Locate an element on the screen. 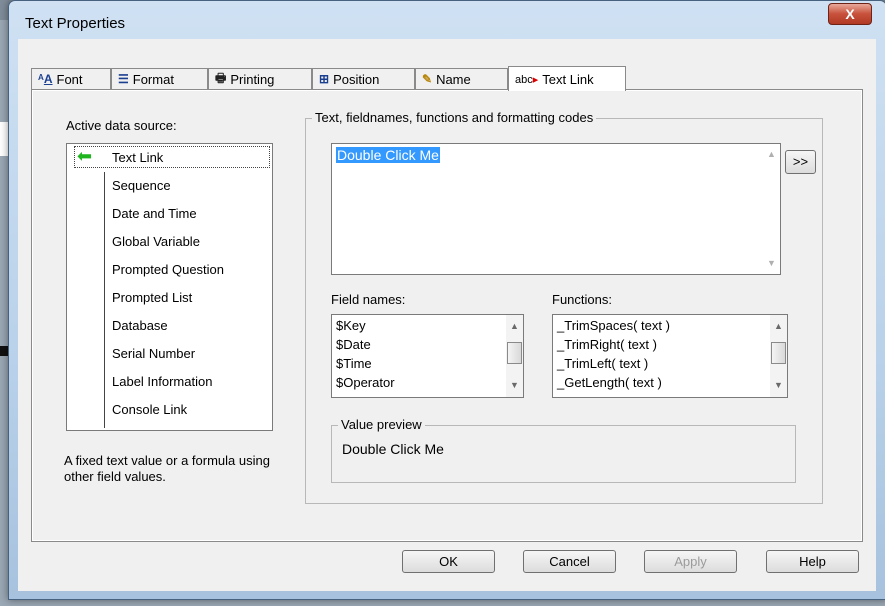 The height and width of the screenshot is (606, 885). field-names-list: $Key $Date $Time $Operator ▲ ▼ is located at coordinates (427, 356).